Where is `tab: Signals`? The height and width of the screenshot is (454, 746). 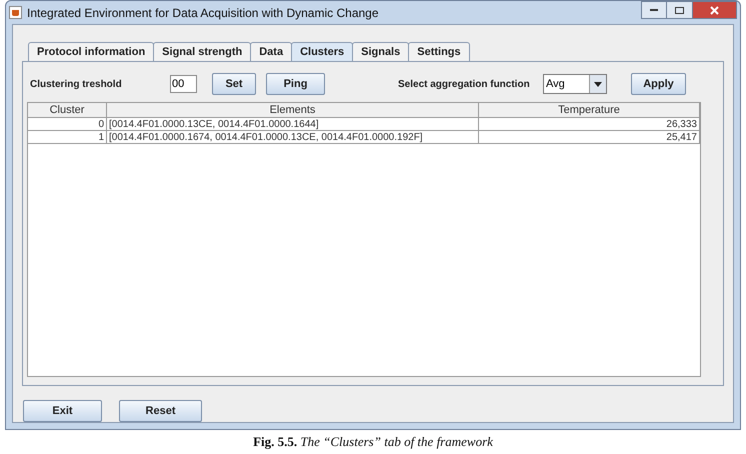 tab: Signals is located at coordinates (381, 51).